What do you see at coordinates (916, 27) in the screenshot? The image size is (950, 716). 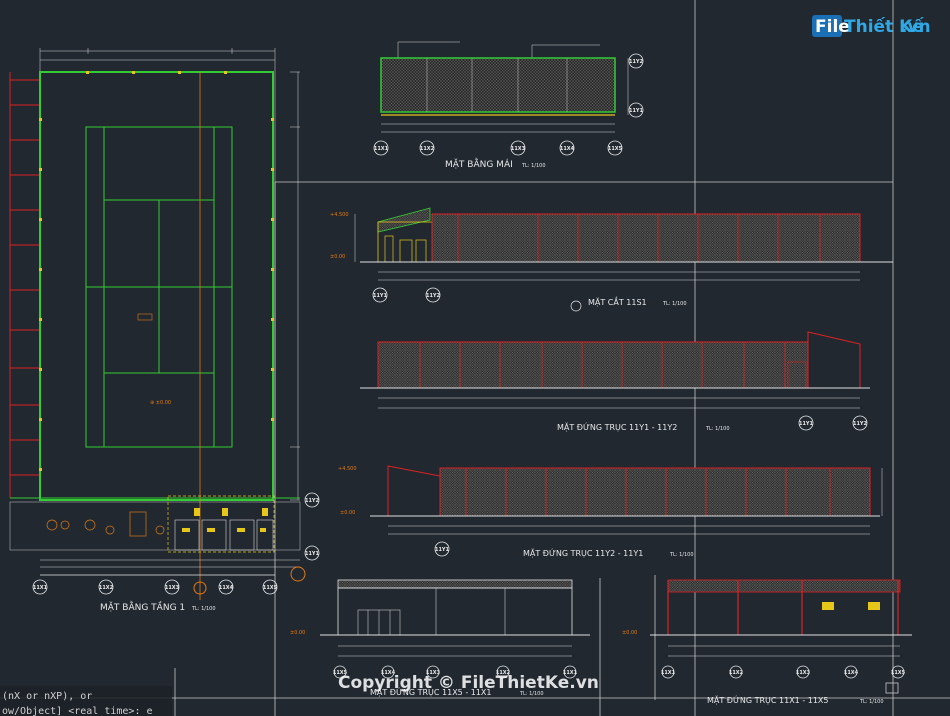 I see `logo-part3: .vn` at bounding box center [916, 27].